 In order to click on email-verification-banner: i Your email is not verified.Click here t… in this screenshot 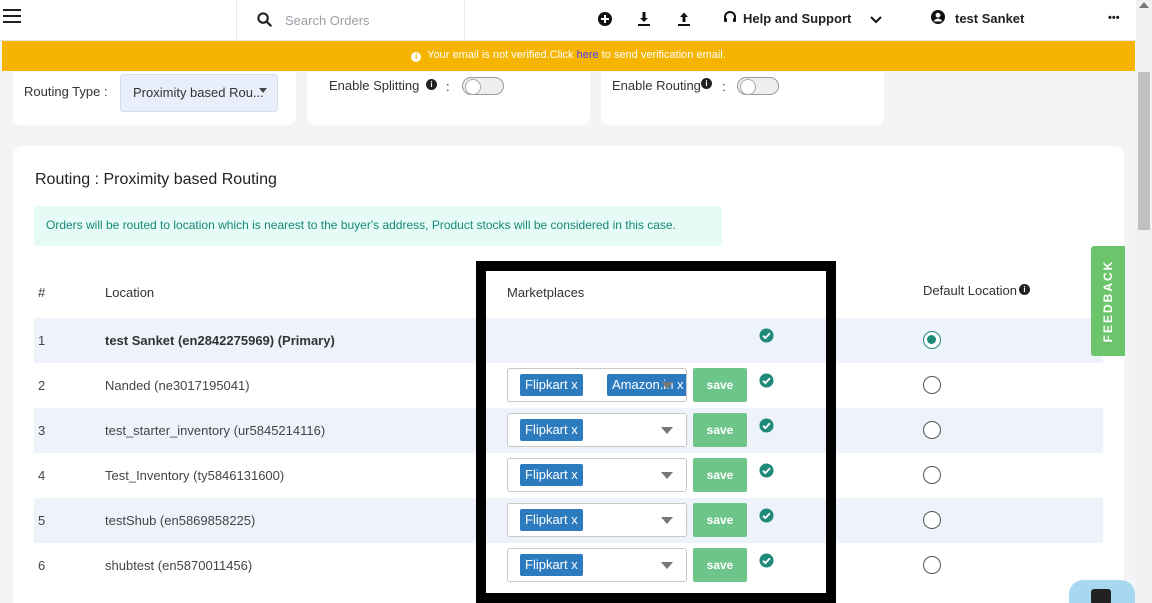, I will do `click(568, 56)`.